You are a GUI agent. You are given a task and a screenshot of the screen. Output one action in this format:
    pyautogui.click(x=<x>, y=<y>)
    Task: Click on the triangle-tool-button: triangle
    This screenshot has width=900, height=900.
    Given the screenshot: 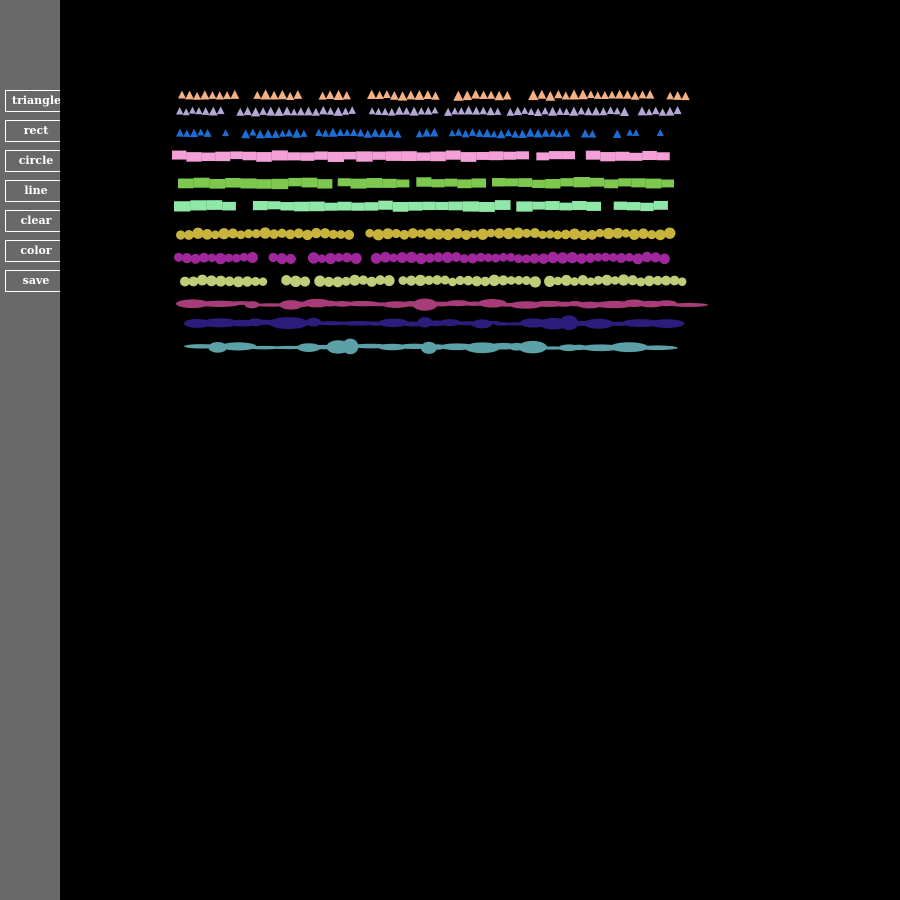 What is the action you would take?
    pyautogui.click(x=36, y=101)
    